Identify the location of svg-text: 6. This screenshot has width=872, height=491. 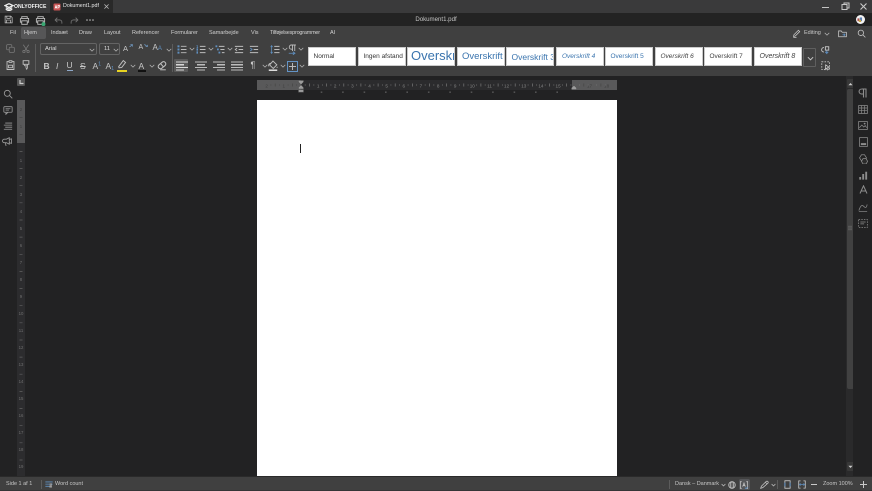
(404, 86).